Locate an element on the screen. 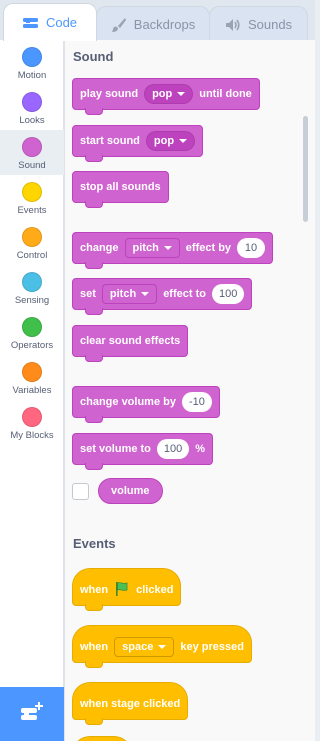 This screenshot has width=320, height=741. when-flag-clicked-block: when clicked is located at coordinates (127, 589).